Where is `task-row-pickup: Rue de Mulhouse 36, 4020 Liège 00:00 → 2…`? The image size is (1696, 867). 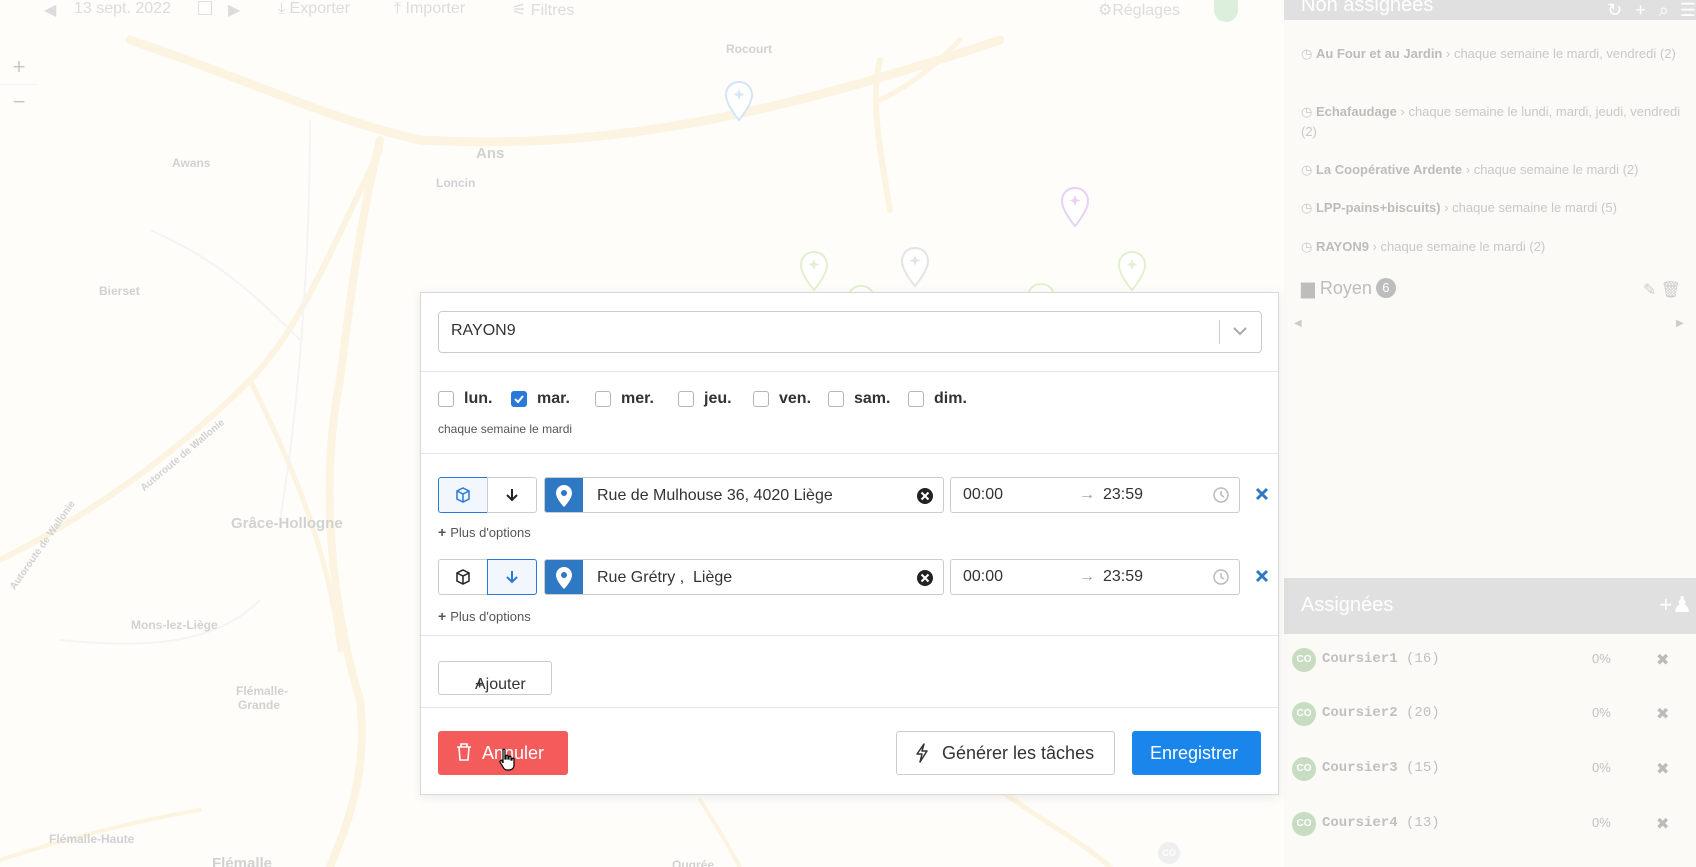 task-row-pickup: Rue de Mulhouse 36, 4020 Liège 00:00 → 2… is located at coordinates (854, 496).